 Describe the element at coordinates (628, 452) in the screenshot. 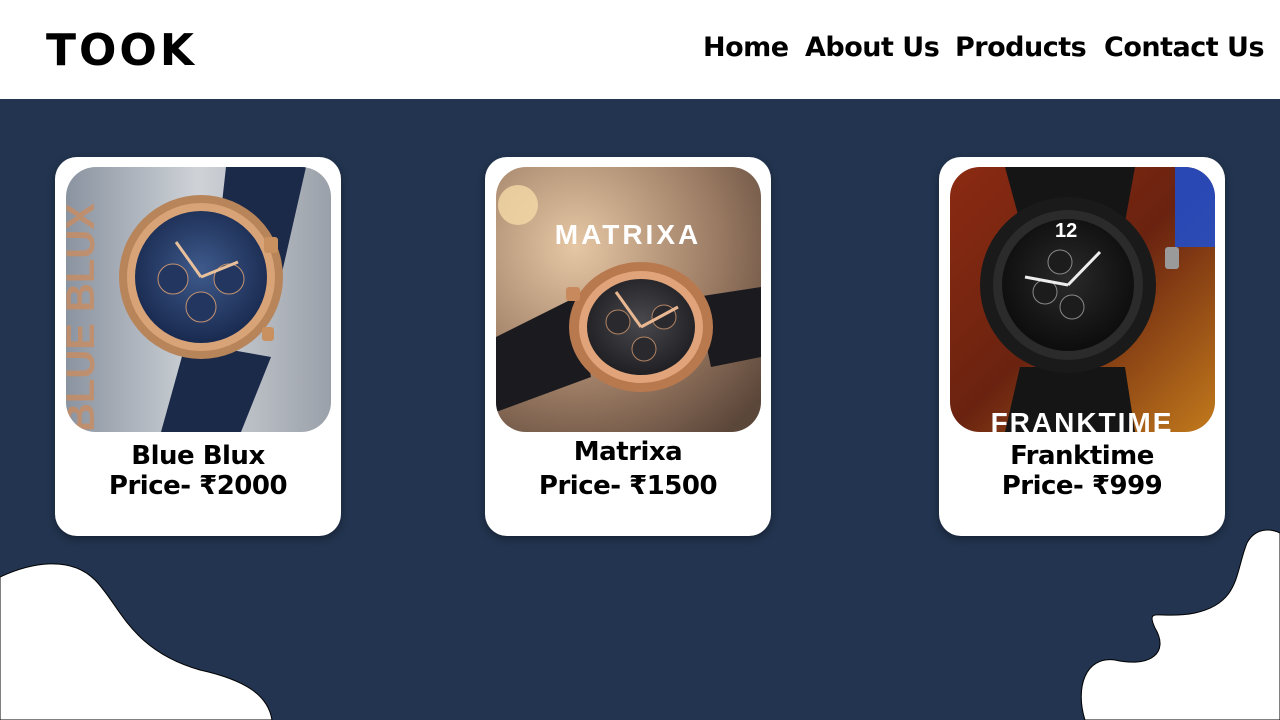

I see `product-name: Matrixa` at that location.